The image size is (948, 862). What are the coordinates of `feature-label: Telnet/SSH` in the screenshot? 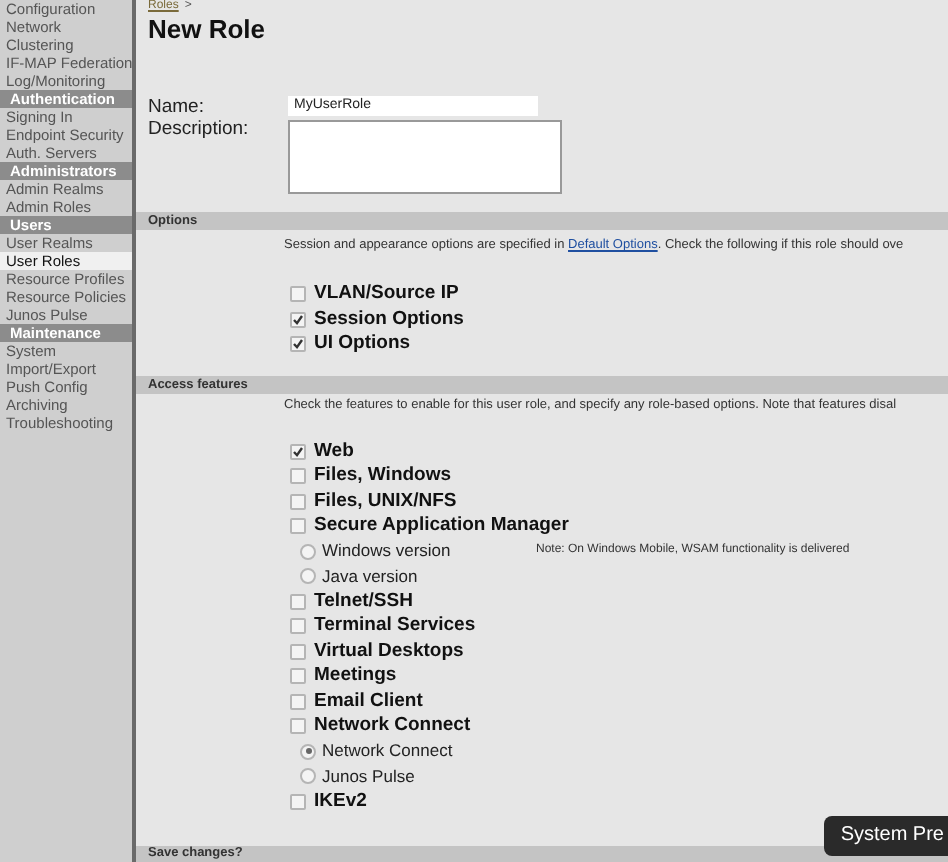 It's located at (363, 601).